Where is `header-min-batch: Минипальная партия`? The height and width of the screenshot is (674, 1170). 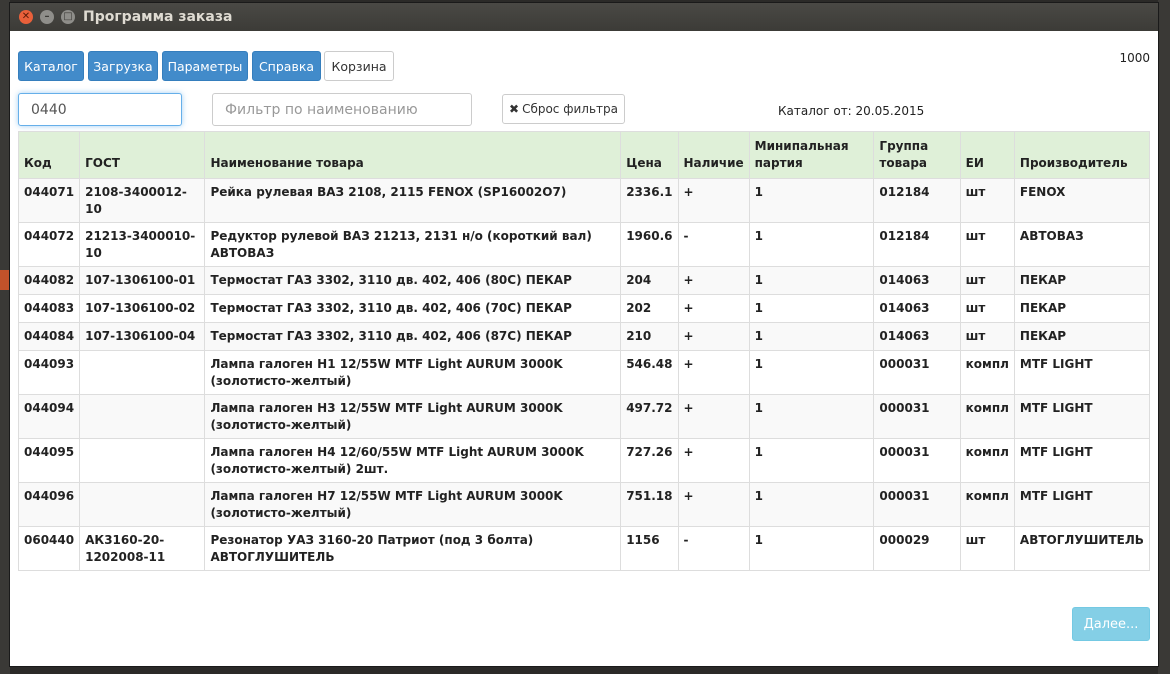 header-min-batch: Минипальная партия is located at coordinates (811, 155).